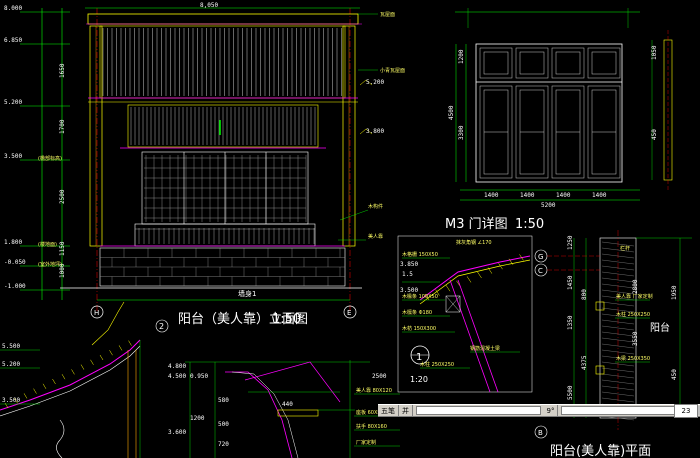 The height and width of the screenshot is (458, 700). Describe the element at coordinates (375, 206) in the screenshot. I see `elevation-callout: 木构件` at that location.